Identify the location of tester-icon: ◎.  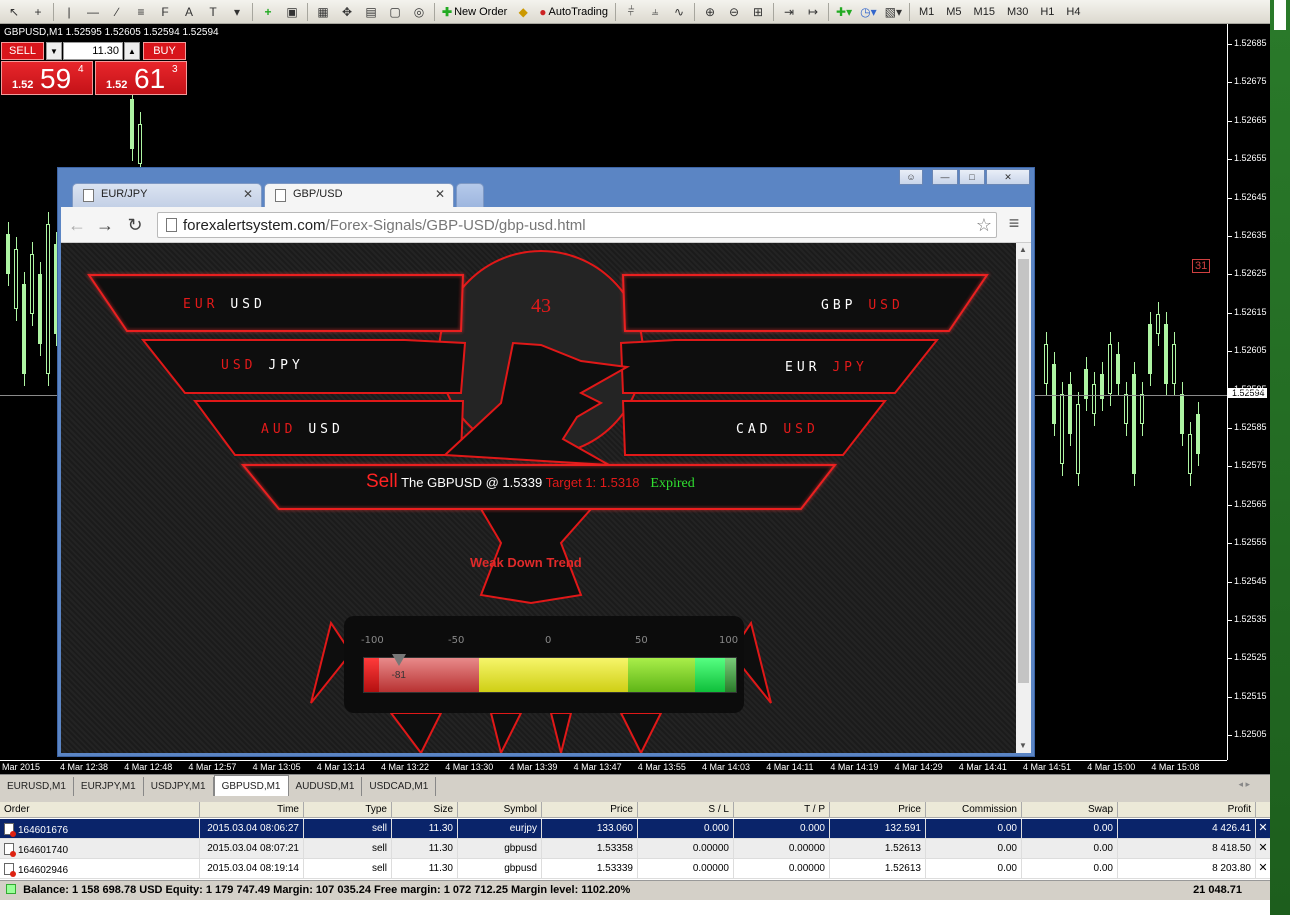
(419, 12).